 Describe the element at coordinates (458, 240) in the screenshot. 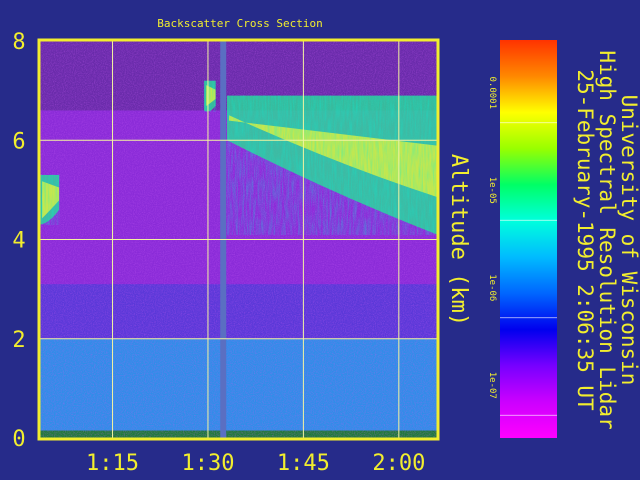

I see `y-axis-label: Altitude (km)` at that location.